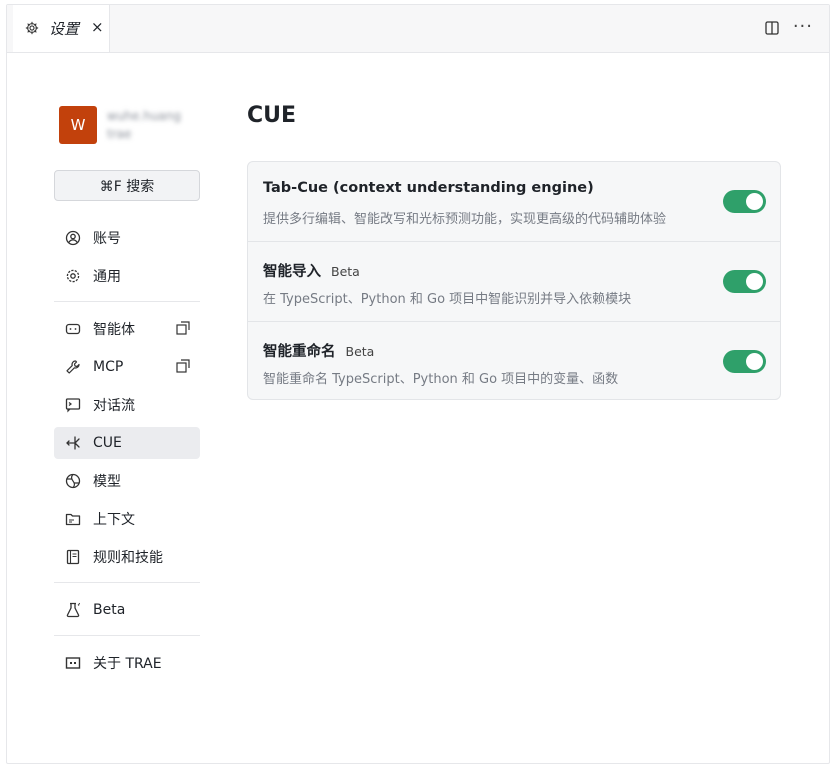 The width and height of the screenshot is (832, 766). Describe the element at coordinates (97, 27) in the screenshot. I see `close-icon: ×` at that location.